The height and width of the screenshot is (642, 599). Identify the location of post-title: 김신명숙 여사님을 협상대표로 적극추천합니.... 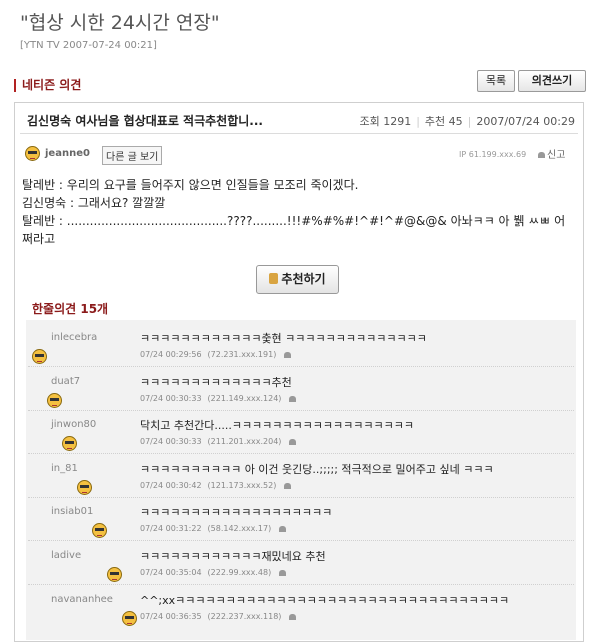
(145, 121).